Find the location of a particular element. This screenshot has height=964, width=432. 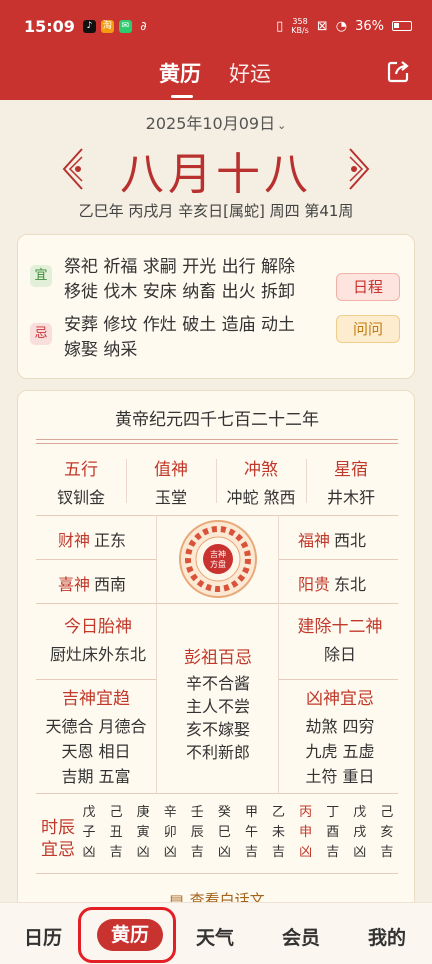

jianchu-block: 建除十二神 除日 is located at coordinates (340, 641).